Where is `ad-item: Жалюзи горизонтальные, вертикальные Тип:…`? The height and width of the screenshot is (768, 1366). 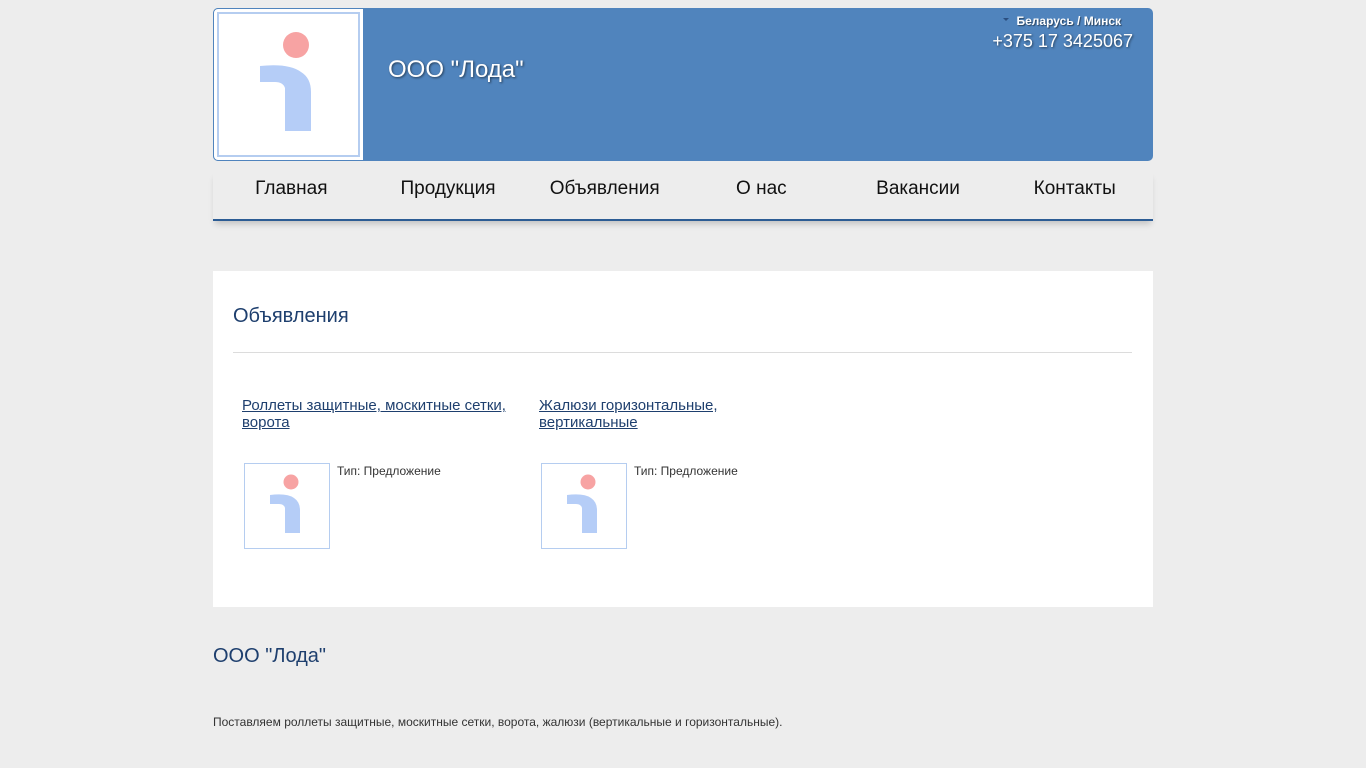 ad-item: Жалюзи горизонтальные, вертикальные Тип:… is located at coordinates (679, 473).